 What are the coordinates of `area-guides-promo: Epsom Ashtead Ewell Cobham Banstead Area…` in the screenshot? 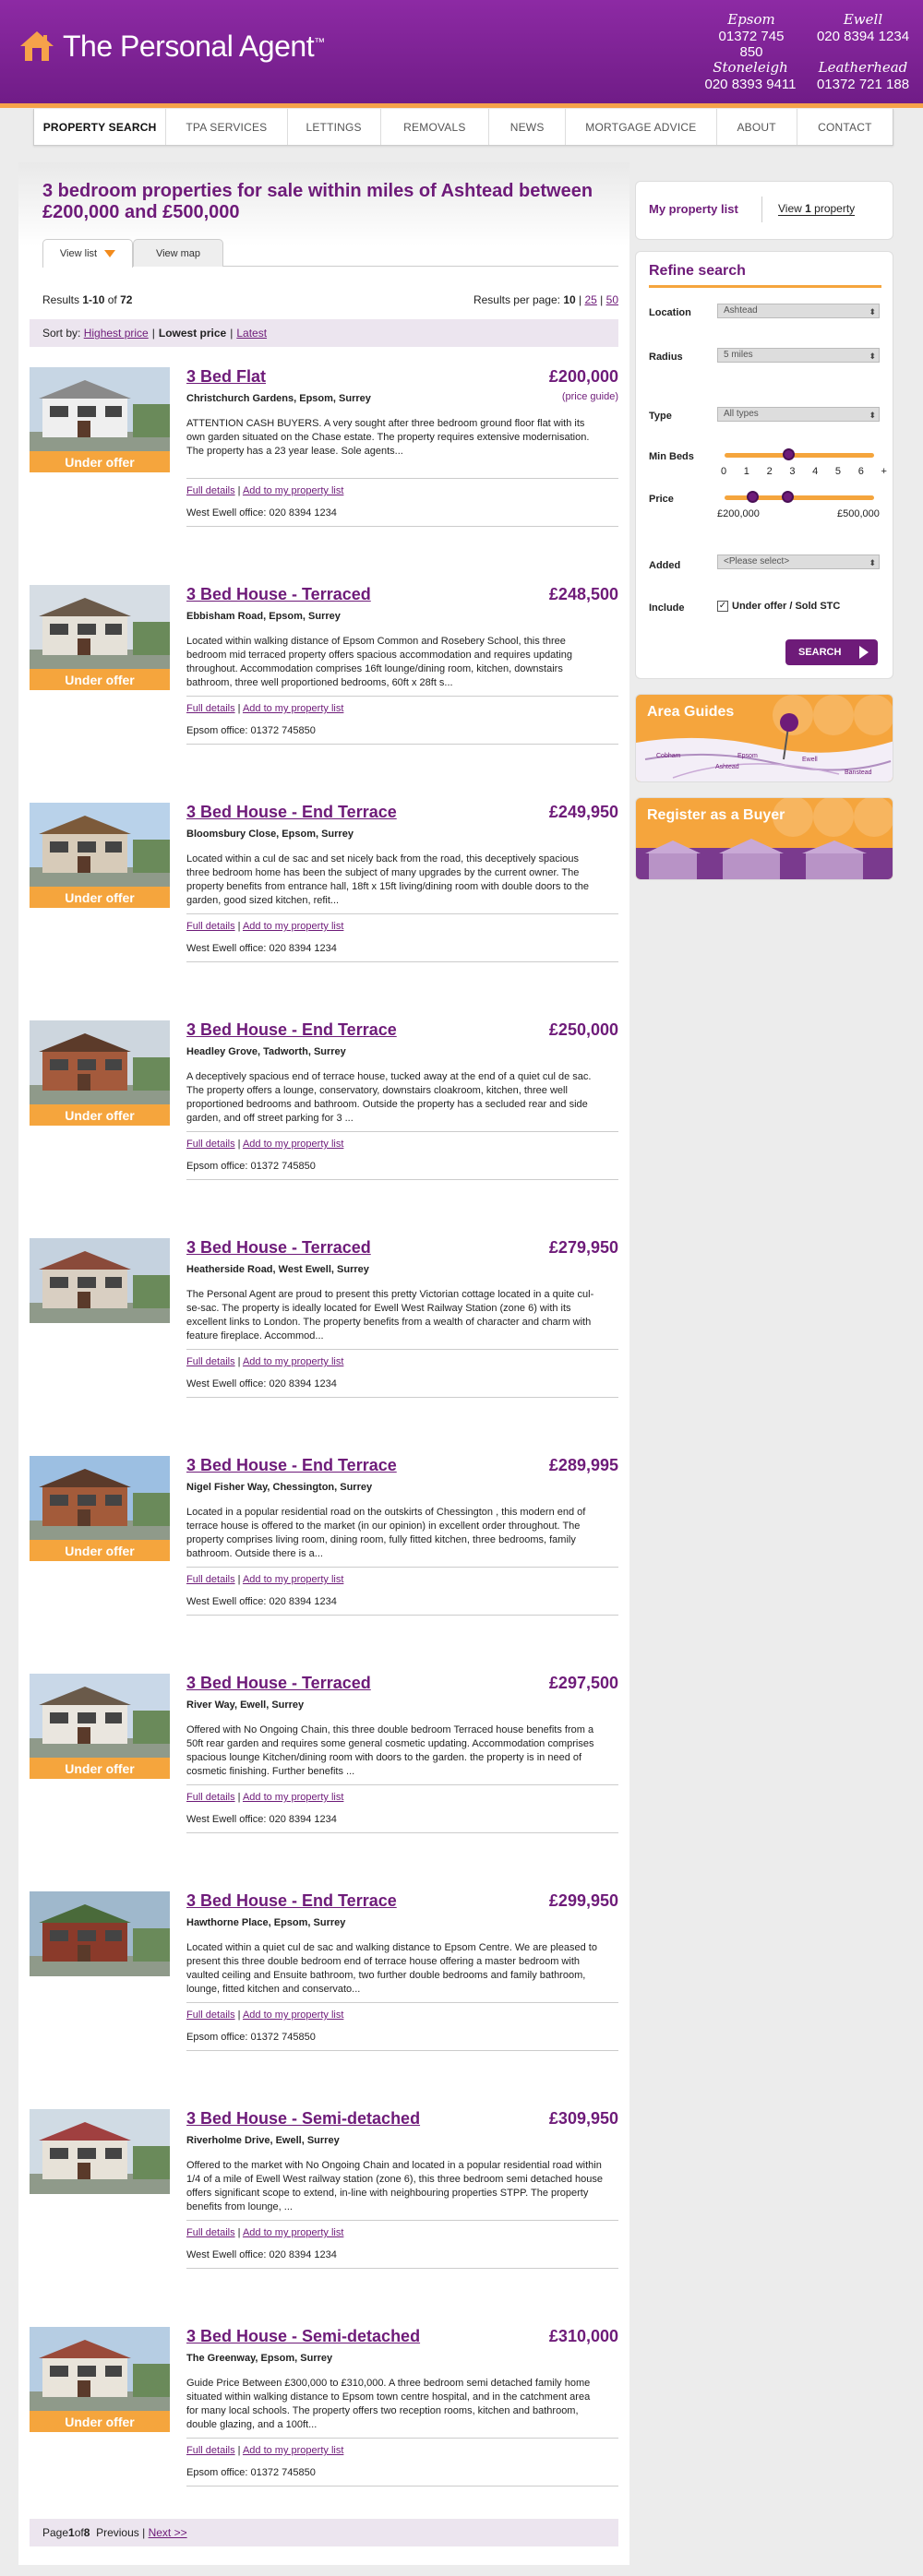 It's located at (764, 738).